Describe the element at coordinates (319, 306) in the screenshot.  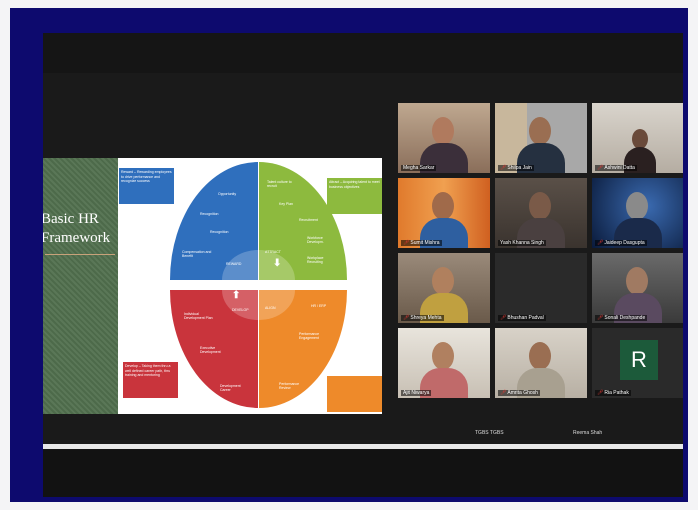
I see `quad-text: HR / ERP` at that location.